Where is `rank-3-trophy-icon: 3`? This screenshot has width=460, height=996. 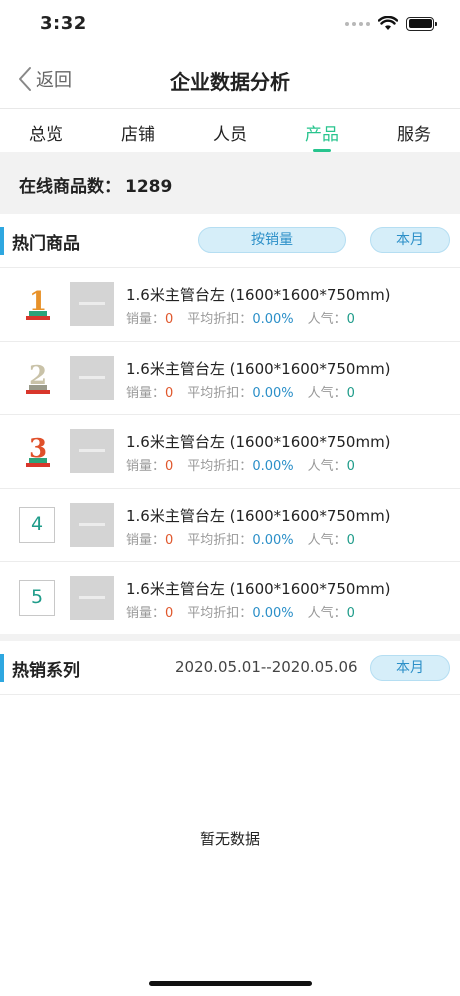
rank-3-trophy-icon: 3 is located at coordinates (38, 451).